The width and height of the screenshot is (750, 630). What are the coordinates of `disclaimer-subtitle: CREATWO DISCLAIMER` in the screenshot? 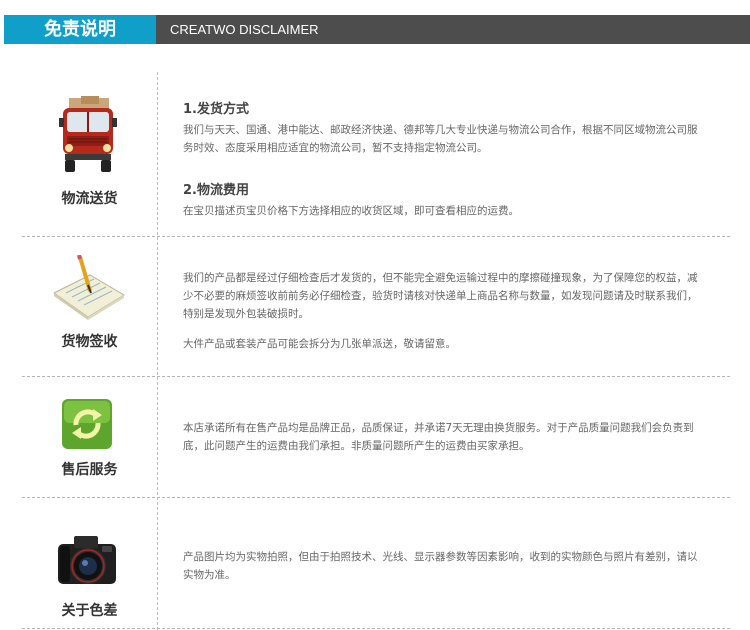 It's located at (453, 29).